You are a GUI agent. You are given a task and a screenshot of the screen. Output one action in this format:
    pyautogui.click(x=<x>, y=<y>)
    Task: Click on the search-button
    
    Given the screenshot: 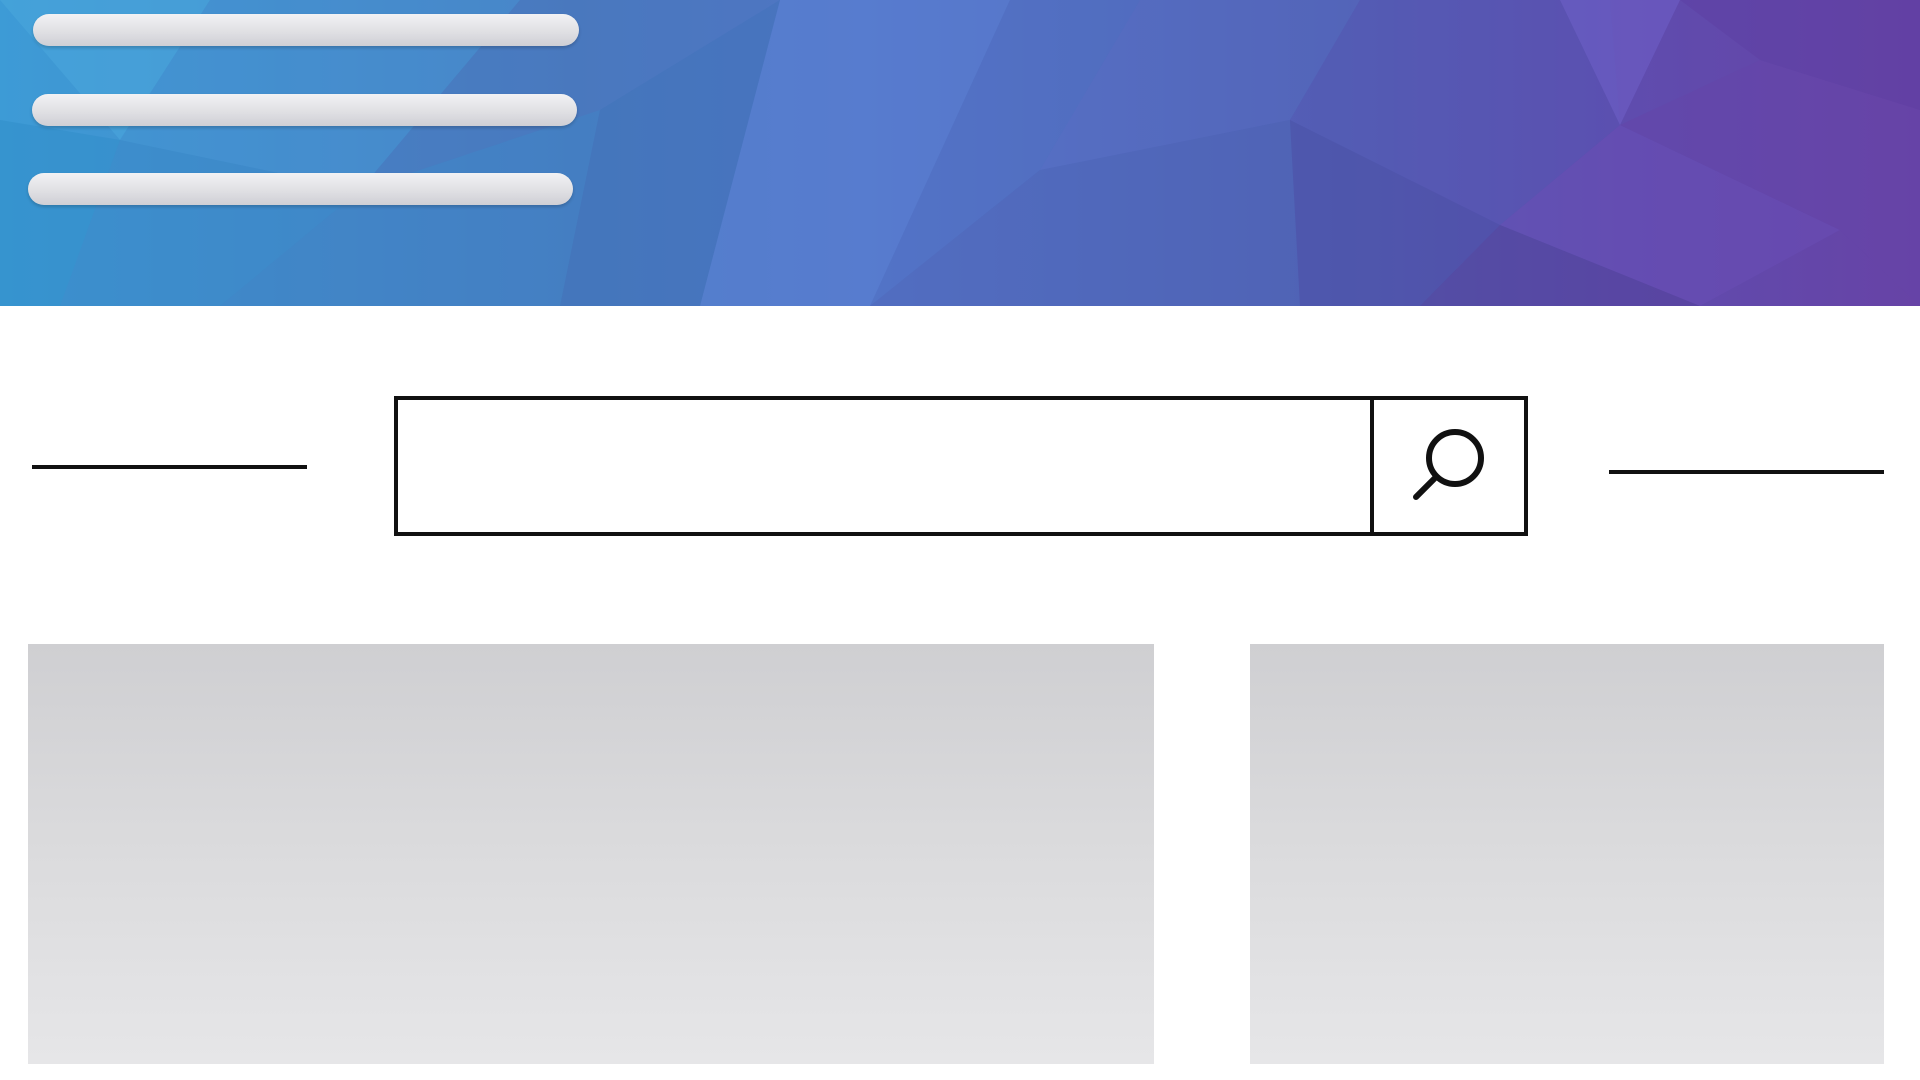 What is the action you would take?
    pyautogui.click(x=1447, y=466)
    